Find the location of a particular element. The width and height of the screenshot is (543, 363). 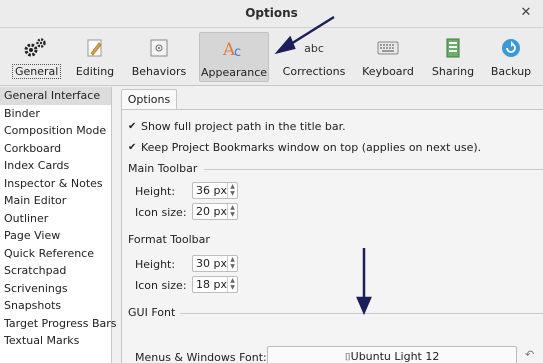

format-toolbar-icon-size-spinbox: 18 px ▲ ▼ is located at coordinates (215, 284).